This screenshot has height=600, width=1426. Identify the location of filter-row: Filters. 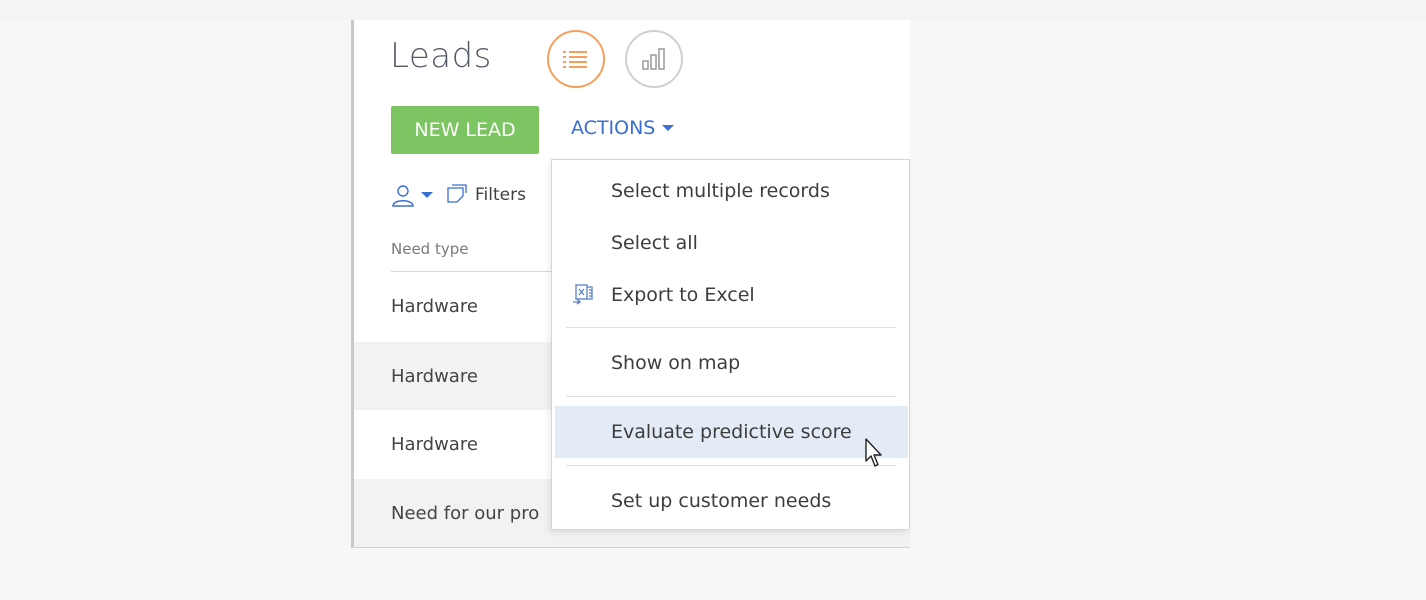
(458, 195).